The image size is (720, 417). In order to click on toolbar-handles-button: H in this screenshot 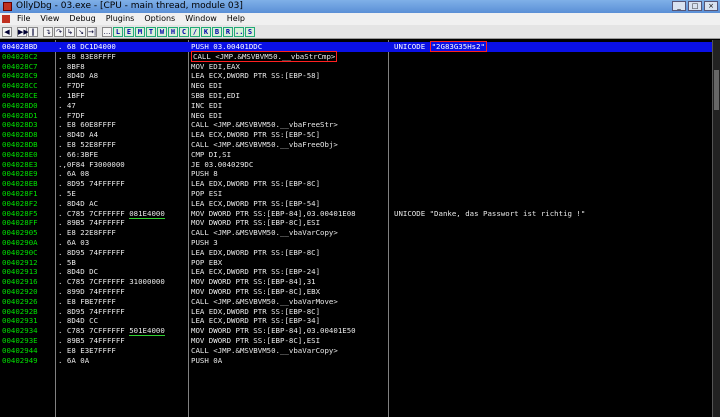, I will do `click(173, 31)`.